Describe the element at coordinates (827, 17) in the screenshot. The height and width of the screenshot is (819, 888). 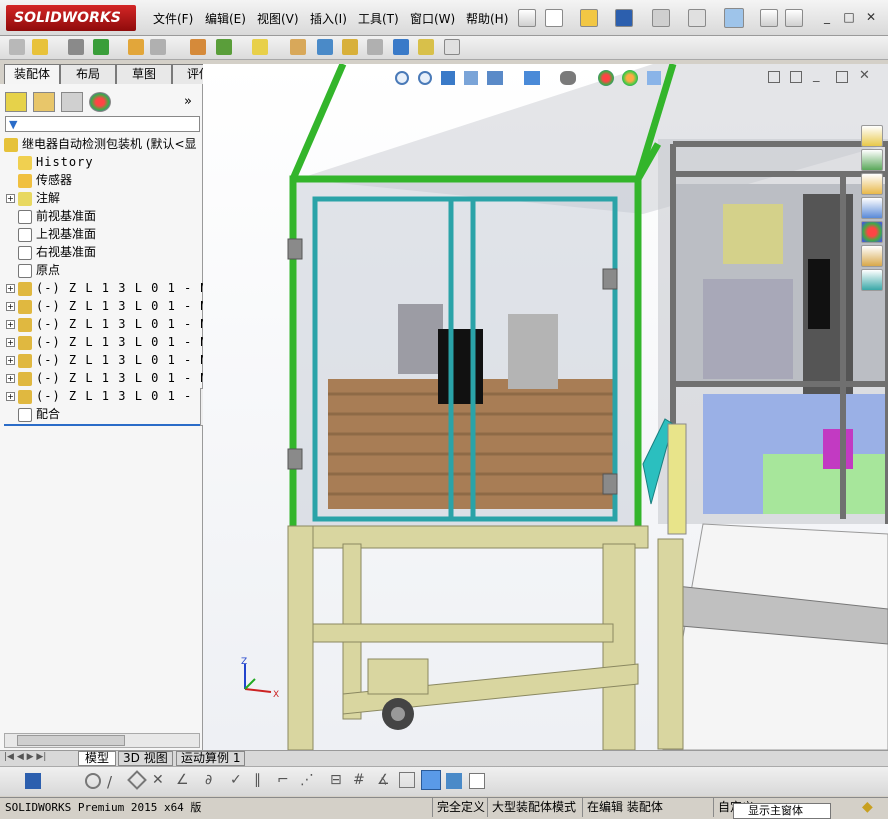
I see `minimize-icon: _` at that location.